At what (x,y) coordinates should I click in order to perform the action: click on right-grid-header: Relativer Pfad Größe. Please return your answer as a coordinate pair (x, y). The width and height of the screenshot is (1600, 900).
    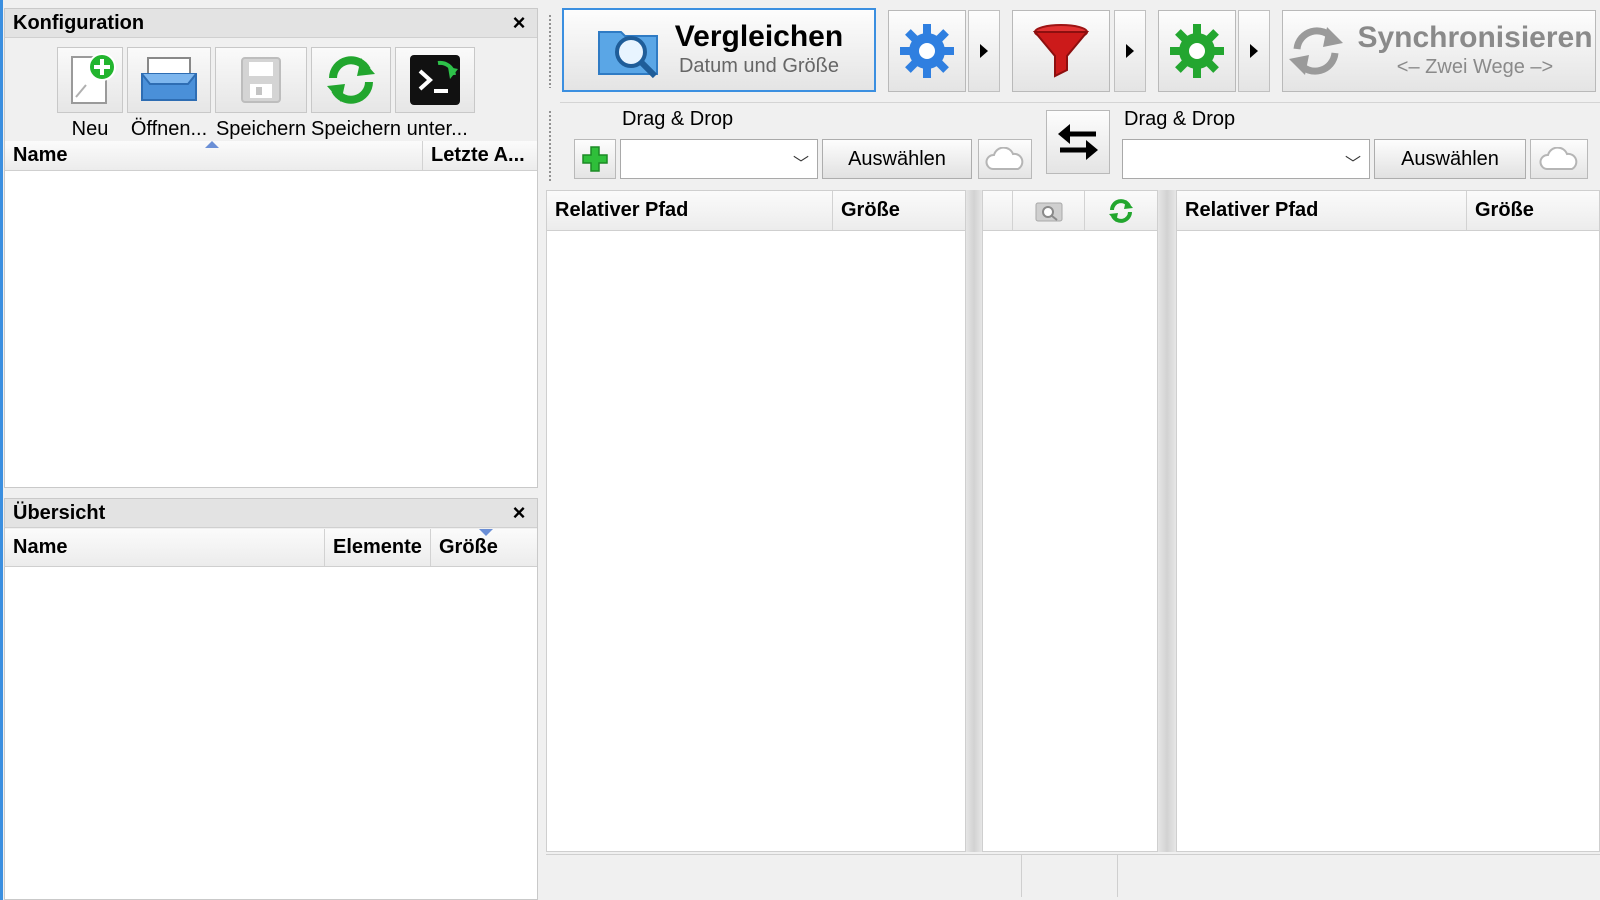
    Looking at the image, I should click on (1388, 211).